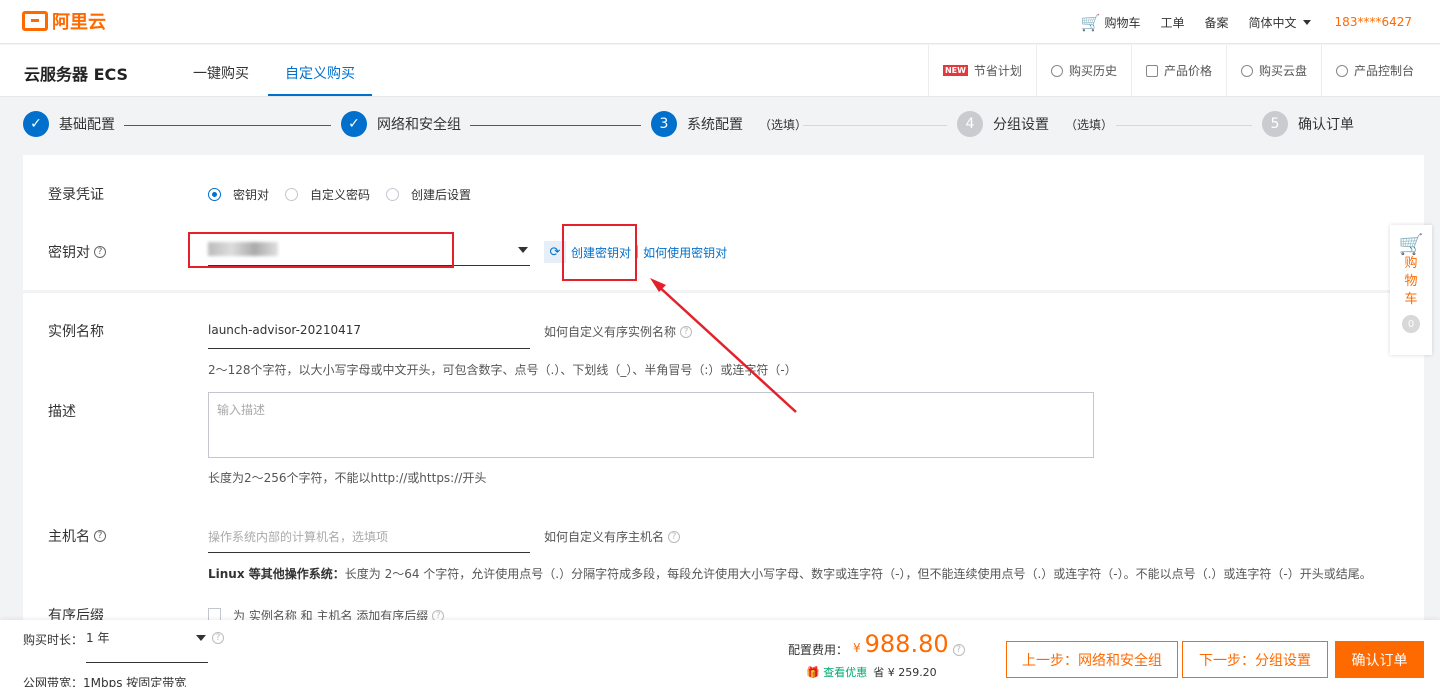  What do you see at coordinates (715, 125) in the screenshot?
I see `step-label: 系统配置` at bounding box center [715, 125].